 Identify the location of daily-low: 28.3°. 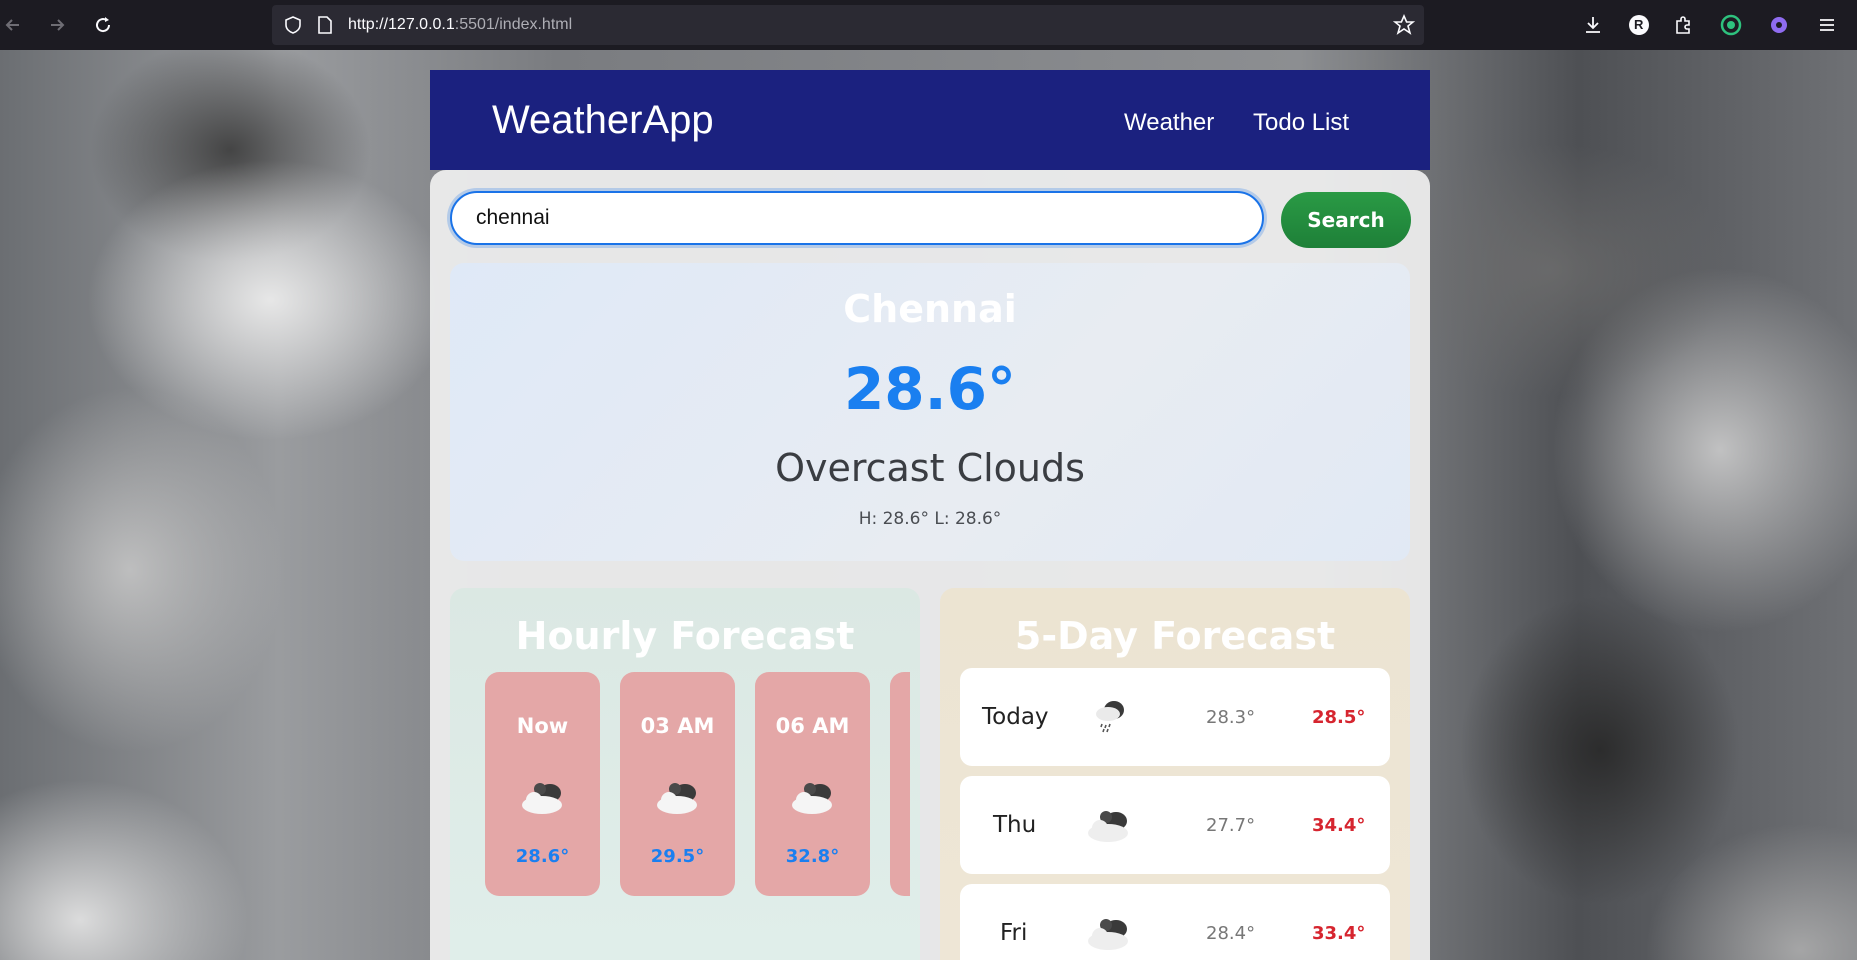
(1231, 717).